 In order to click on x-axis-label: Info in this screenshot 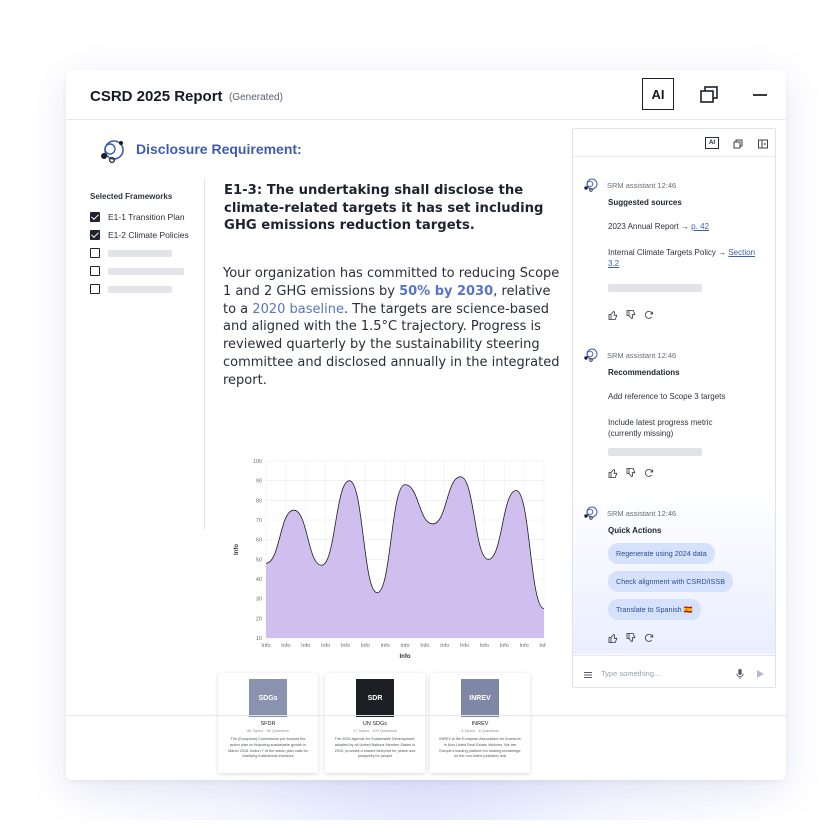, I will do `click(405, 657)`.